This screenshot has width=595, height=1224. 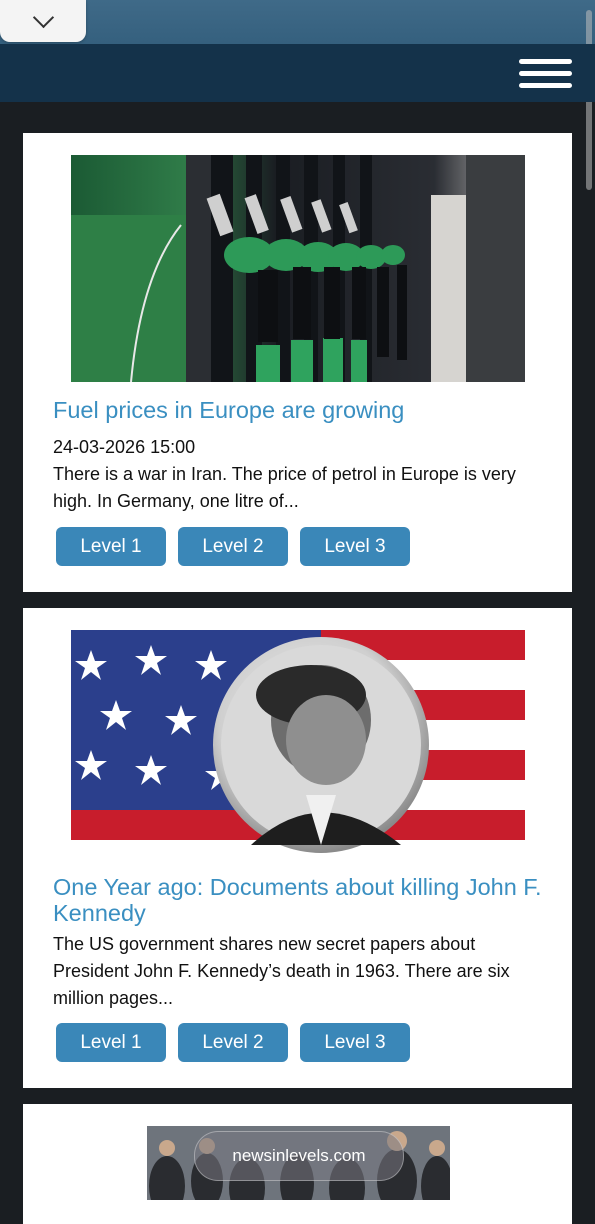 I want to click on site-watermark-badge: newsinlevels.com, so click(x=299, y=1156).